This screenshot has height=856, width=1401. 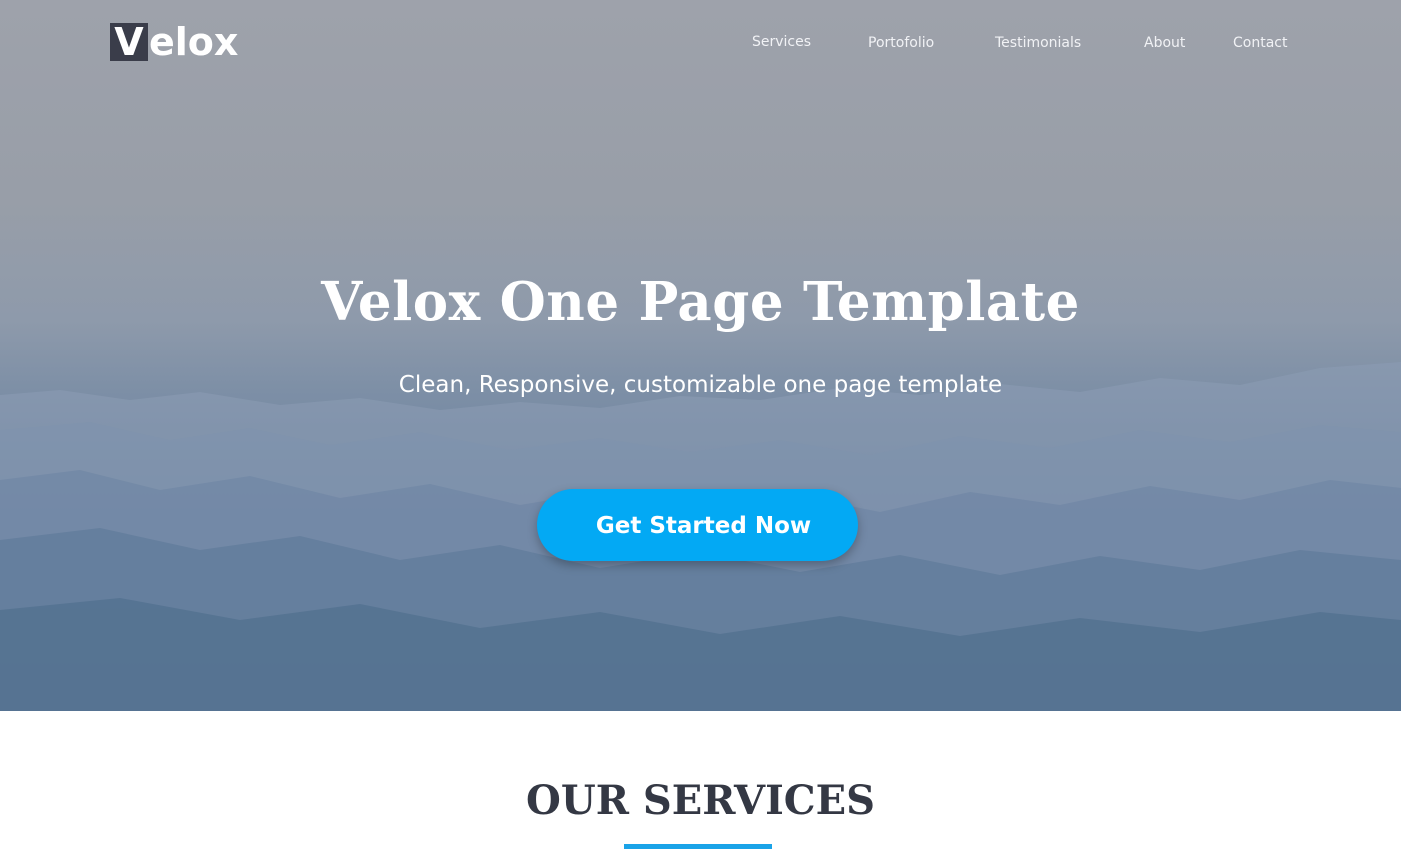 What do you see at coordinates (781, 42) in the screenshot?
I see `nav-link-services: Services` at bounding box center [781, 42].